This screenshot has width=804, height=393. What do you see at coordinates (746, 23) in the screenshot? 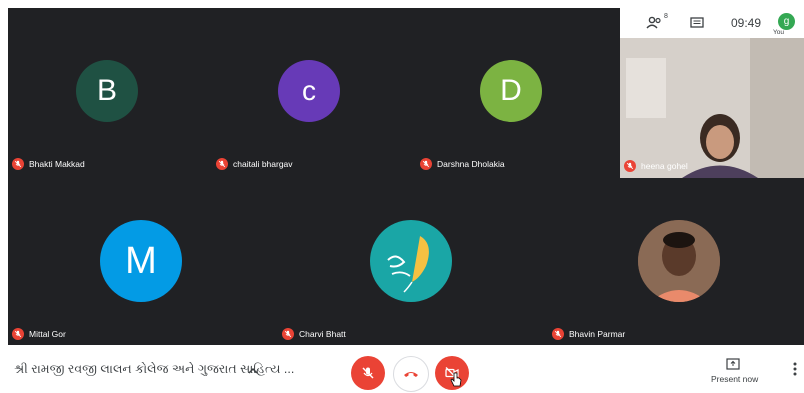
I see `clock-time: 09:49` at bounding box center [746, 23].